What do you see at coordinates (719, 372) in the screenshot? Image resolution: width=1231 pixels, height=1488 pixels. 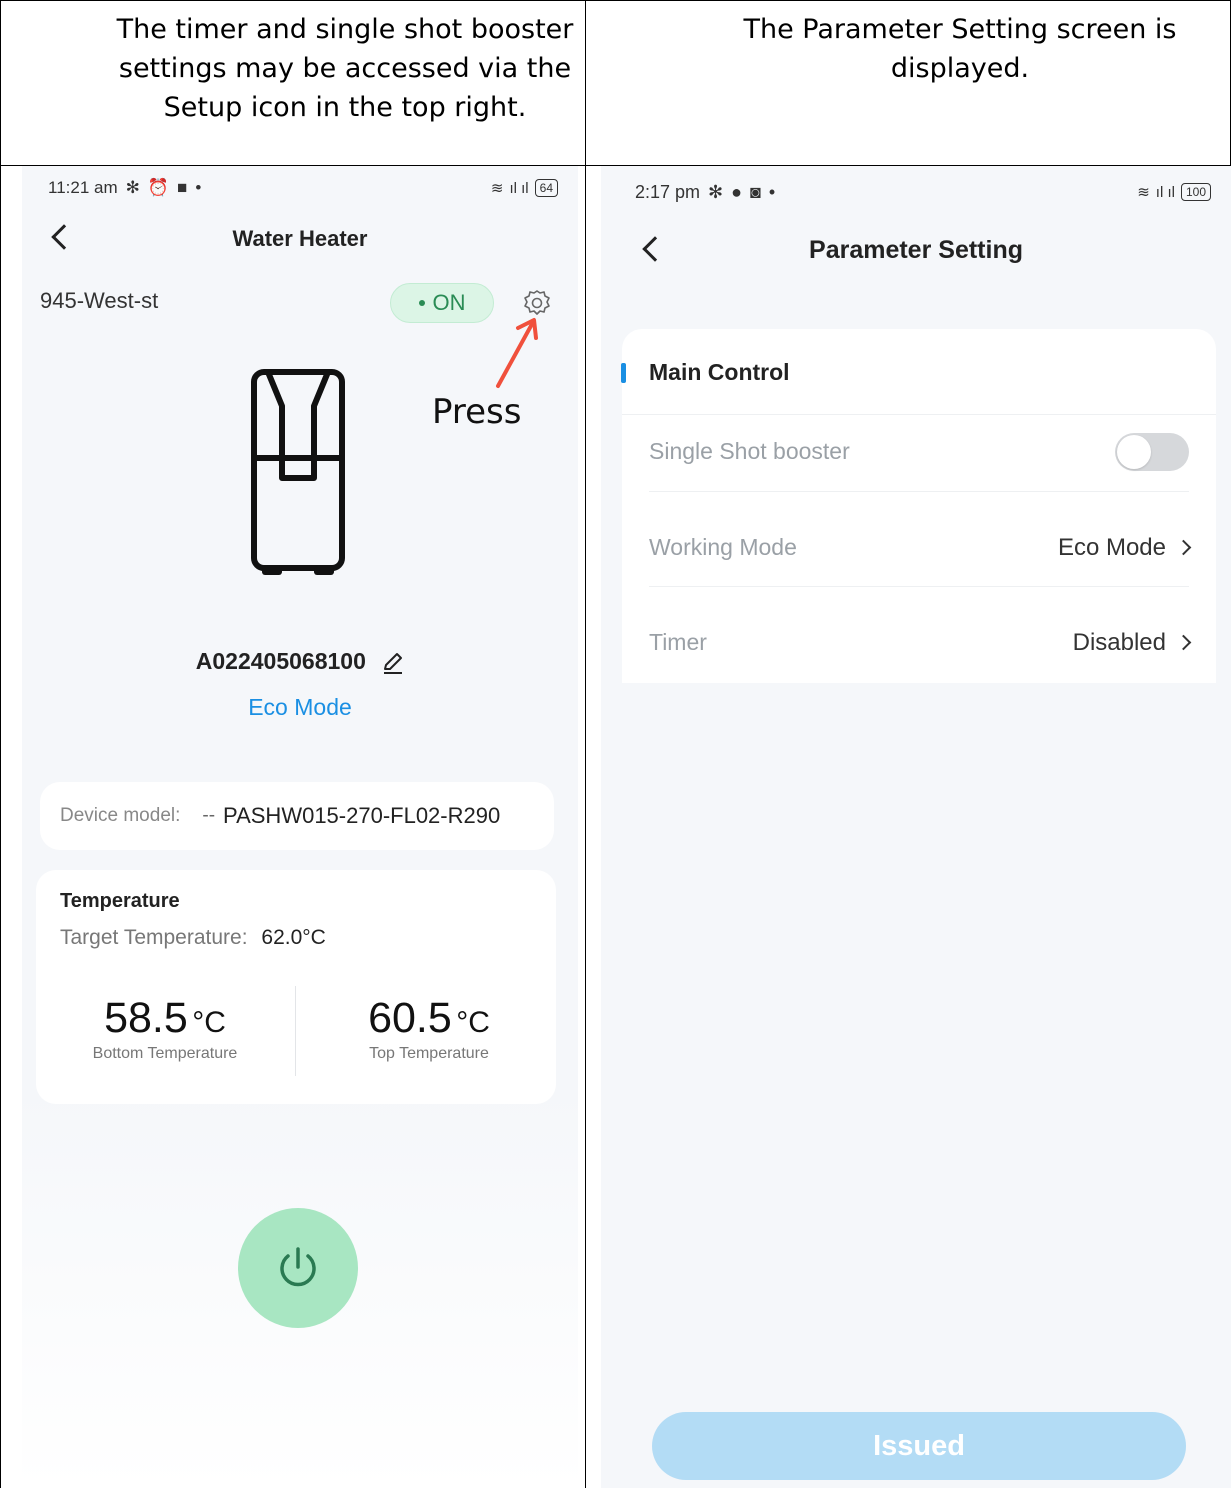 I see `section-title: Main Control` at bounding box center [719, 372].